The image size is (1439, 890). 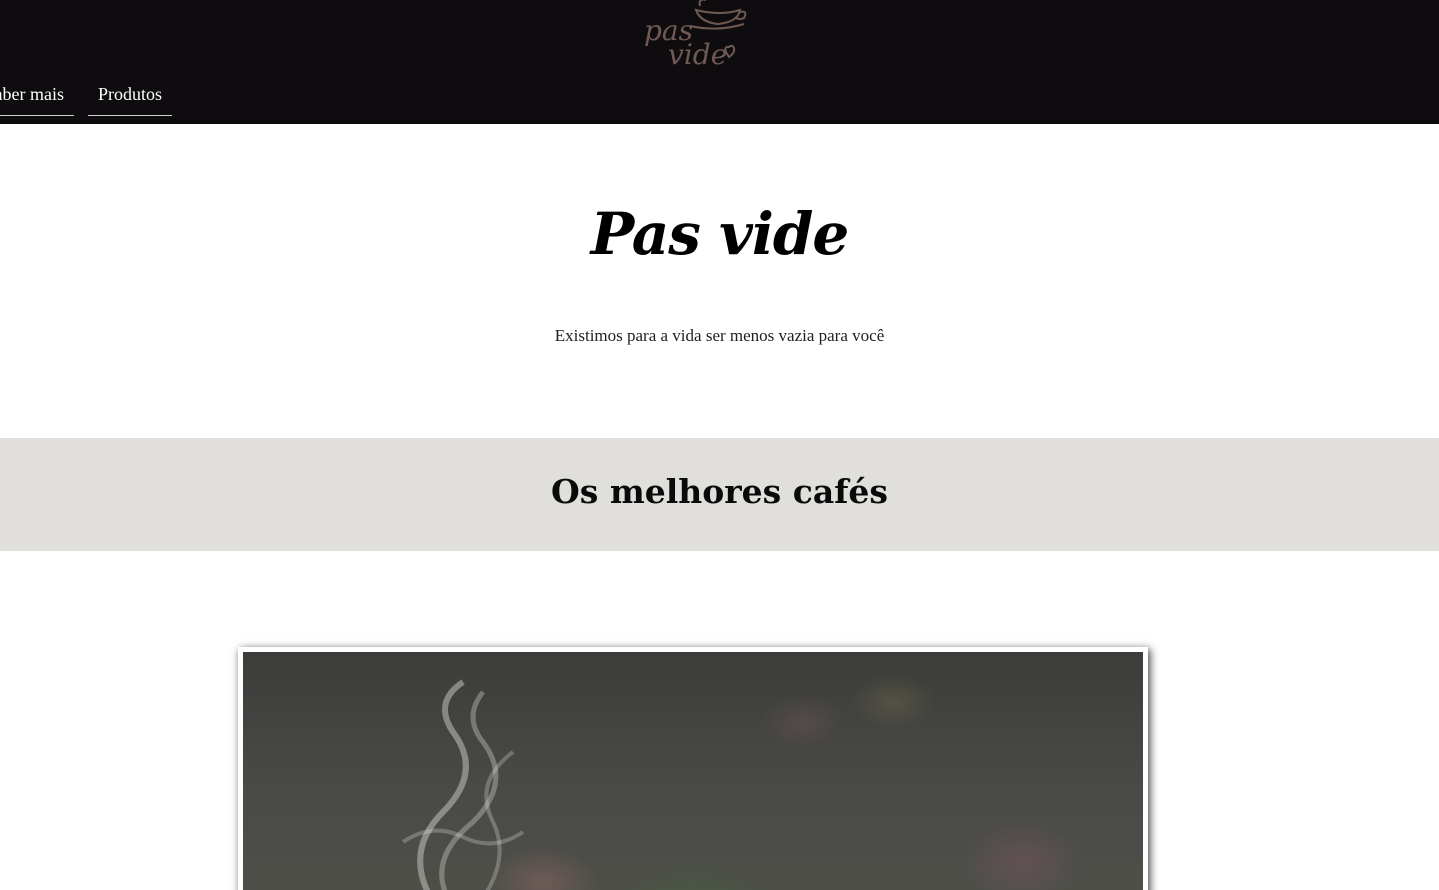 What do you see at coordinates (463, 784) in the screenshot?
I see `steam-graphic` at bounding box center [463, 784].